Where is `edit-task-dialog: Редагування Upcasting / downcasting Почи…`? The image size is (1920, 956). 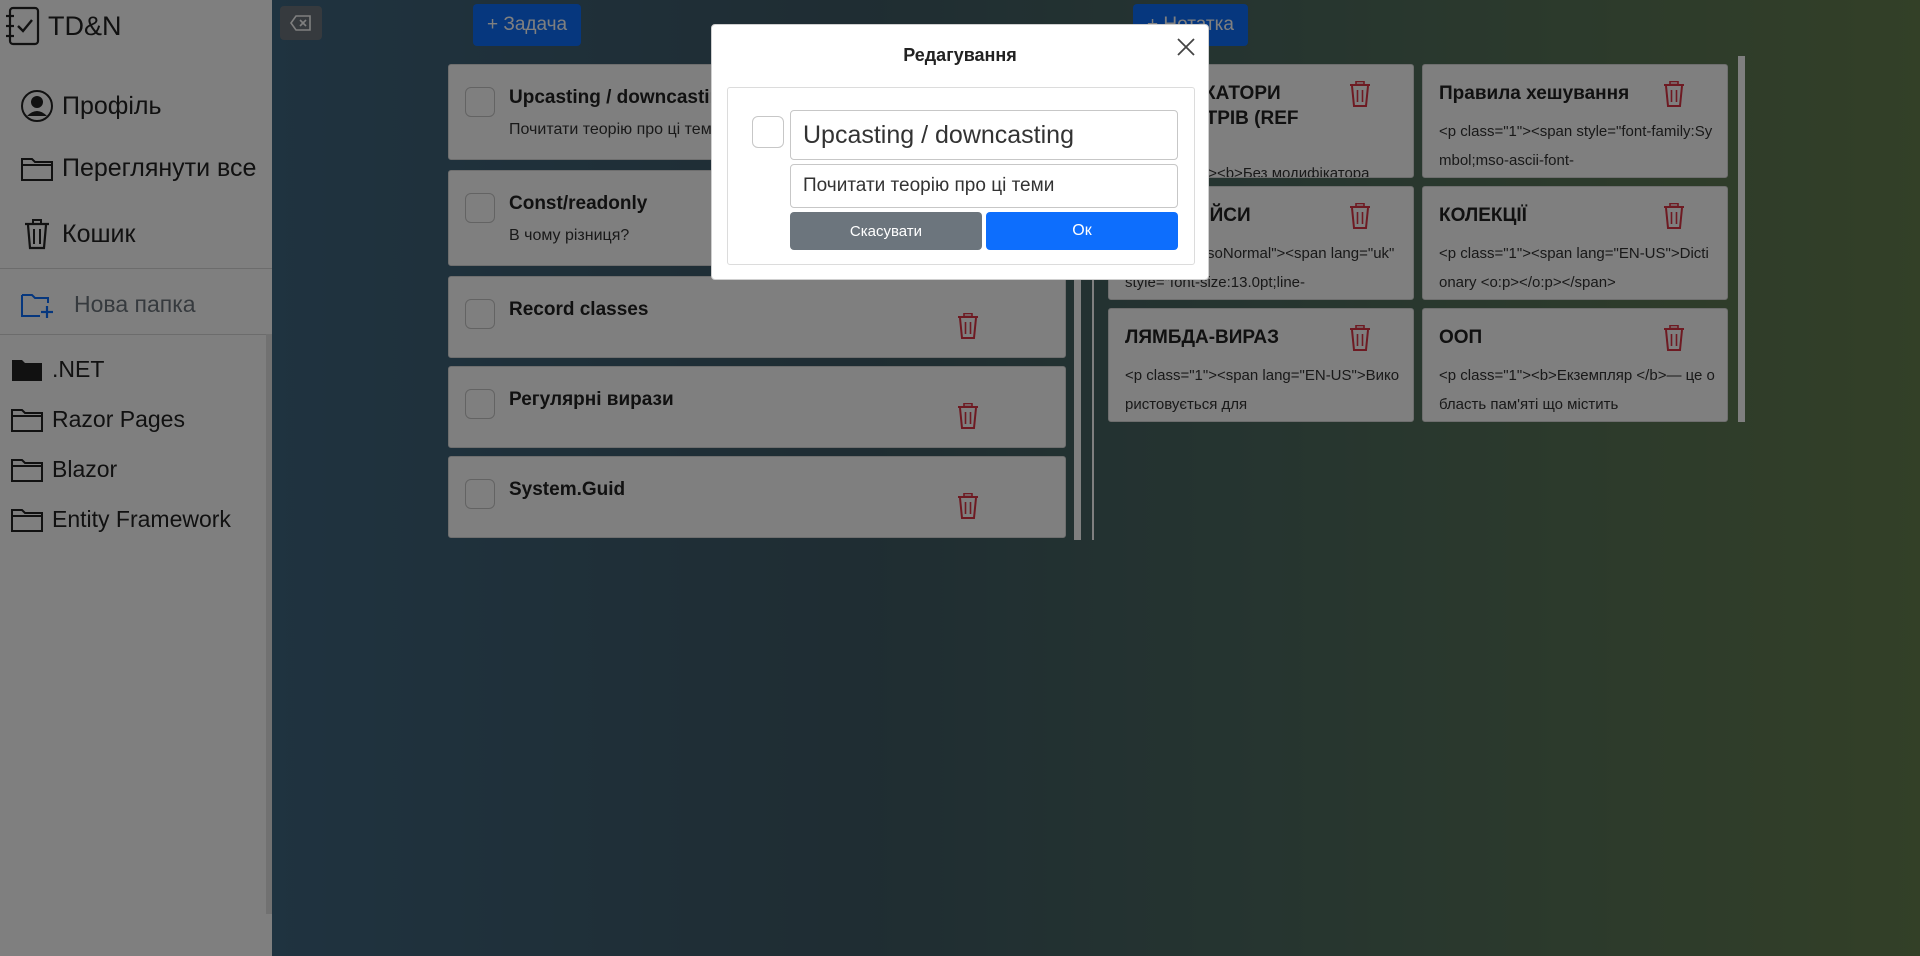
edit-task-dialog: Редагування Upcasting / downcasting Почи… is located at coordinates (960, 152).